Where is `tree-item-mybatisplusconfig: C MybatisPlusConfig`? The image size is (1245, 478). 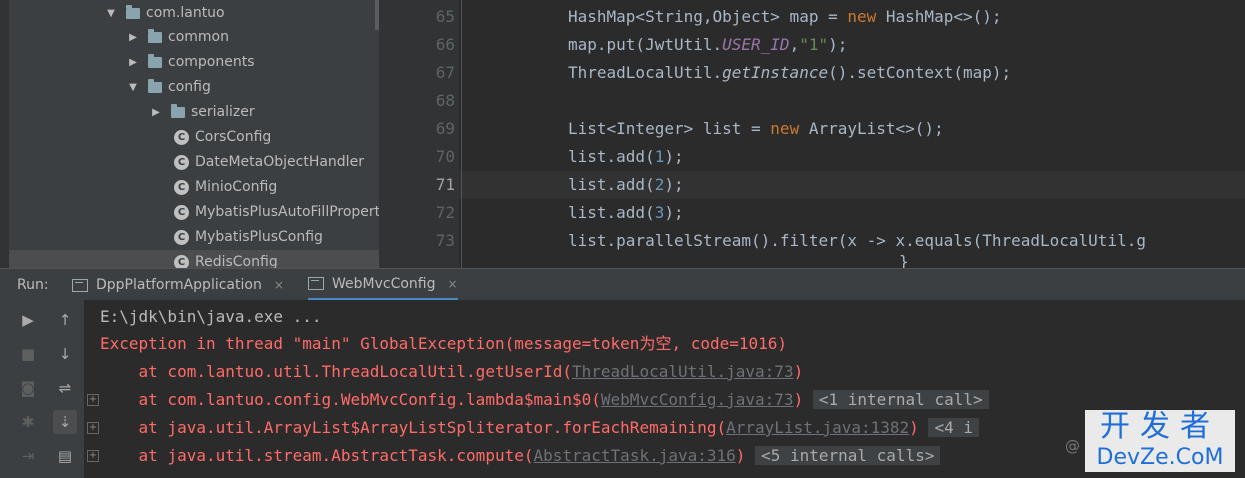
tree-item-mybatisplusconfig: C MybatisPlusConfig is located at coordinates (248, 237).